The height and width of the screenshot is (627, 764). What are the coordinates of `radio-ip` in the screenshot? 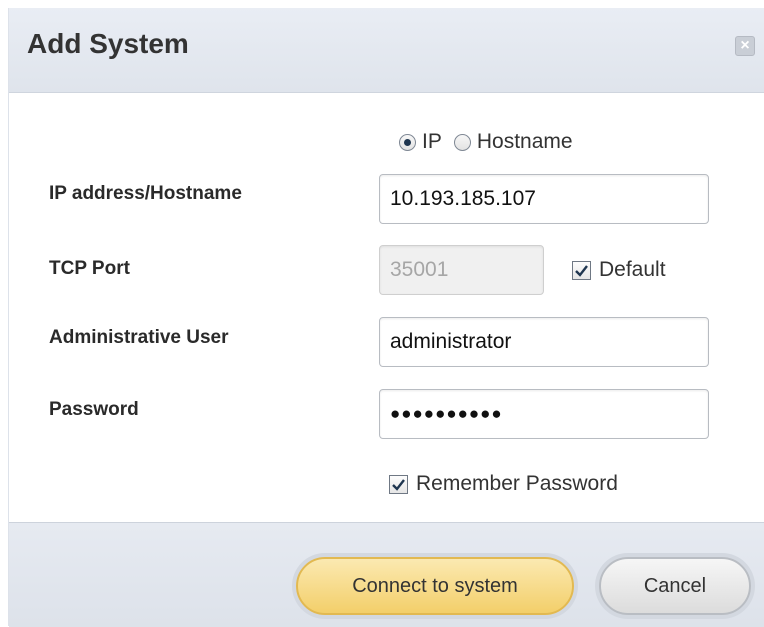 It's located at (407, 142).